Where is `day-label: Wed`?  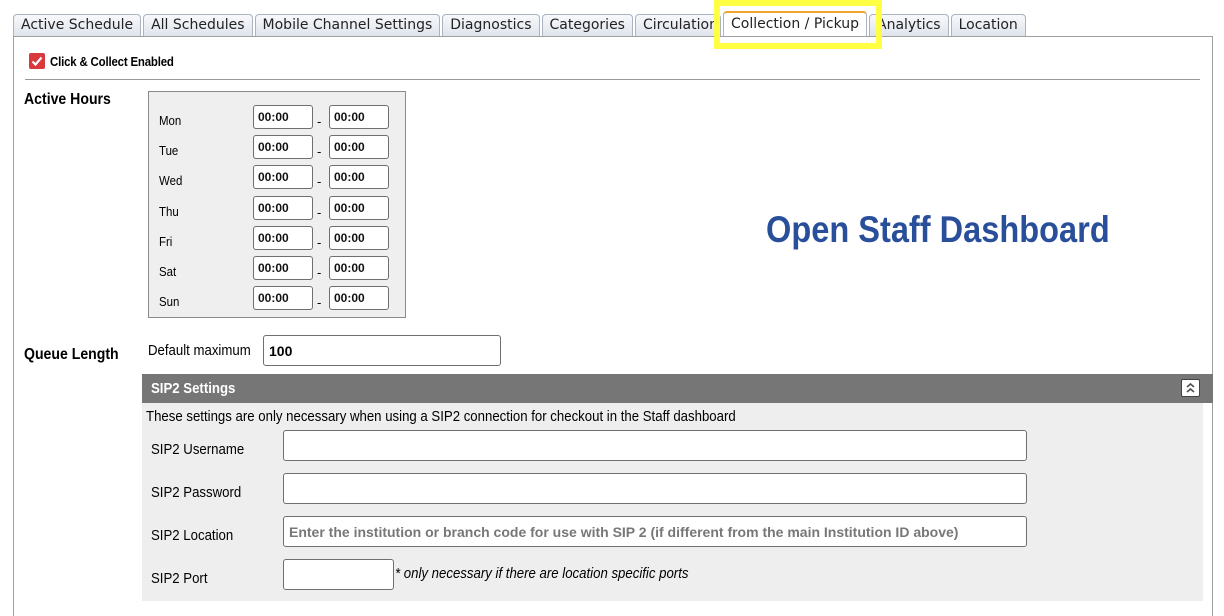
day-label: Wed is located at coordinates (171, 180).